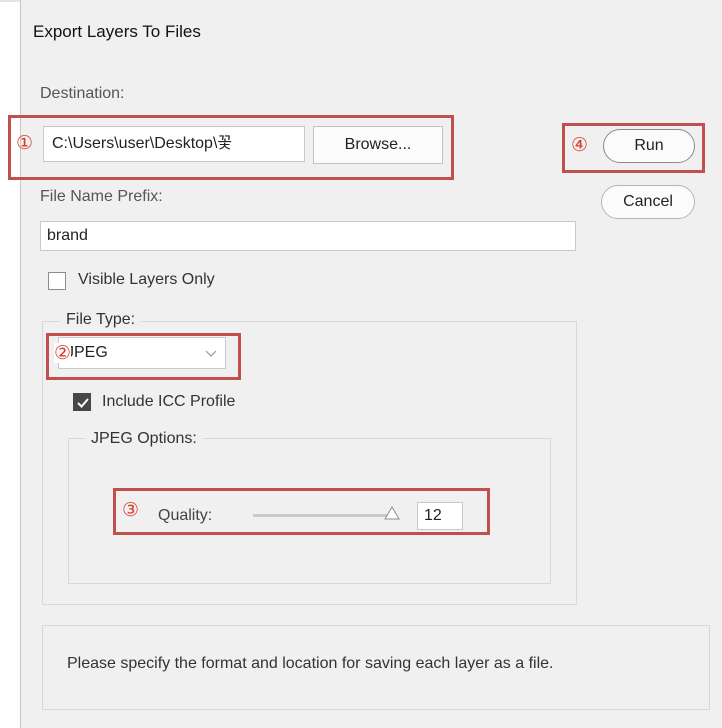 This screenshot has width=722, height=728. What do you see at coordinates (185, 515) in the screenshot?
I see `quality-label: Quality:` at bounding box center [185, 515].